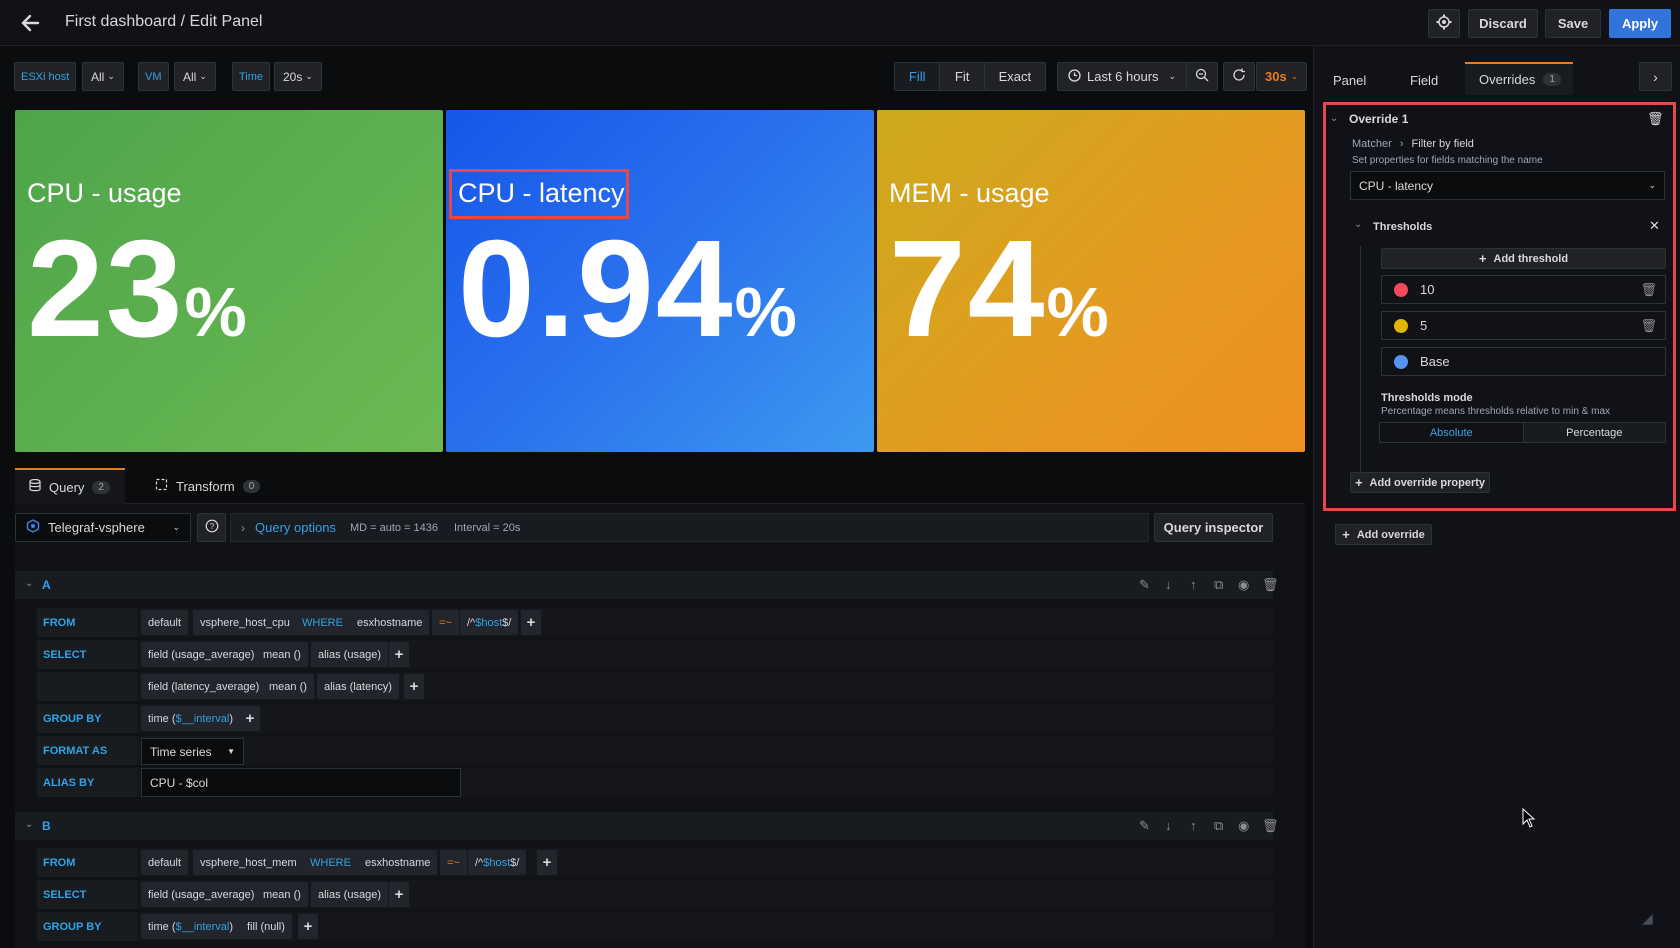 This screenshot has height=948, width=1680. What do you see at coordinates (103, 527) in the screenshot?
I see `datasource-picker: Telegraf-vsphere ⌄` at bounding box center [103, 527].